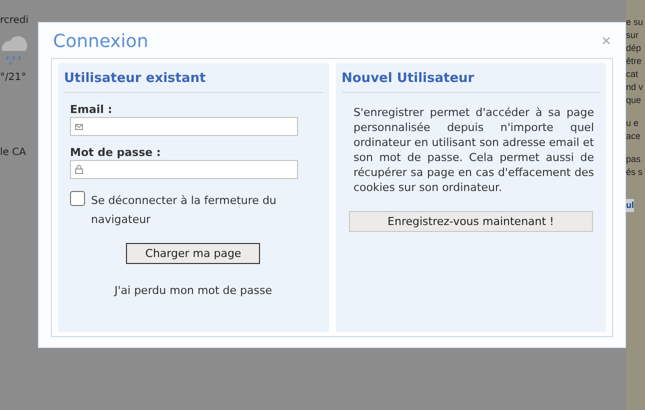  What do you see at coordinates (79, 127) in the screenshot?
I see `email-icon` at bounding box center [79, 127].